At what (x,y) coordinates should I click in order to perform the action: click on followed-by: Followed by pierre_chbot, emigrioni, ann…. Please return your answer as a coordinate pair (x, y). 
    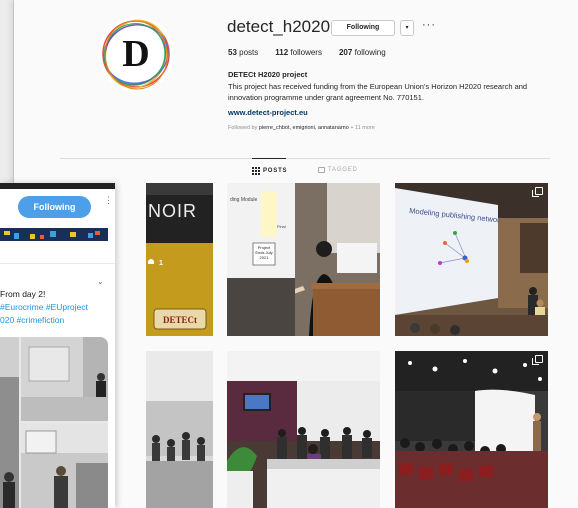
    Looking at the image, I should click on (301, 128).